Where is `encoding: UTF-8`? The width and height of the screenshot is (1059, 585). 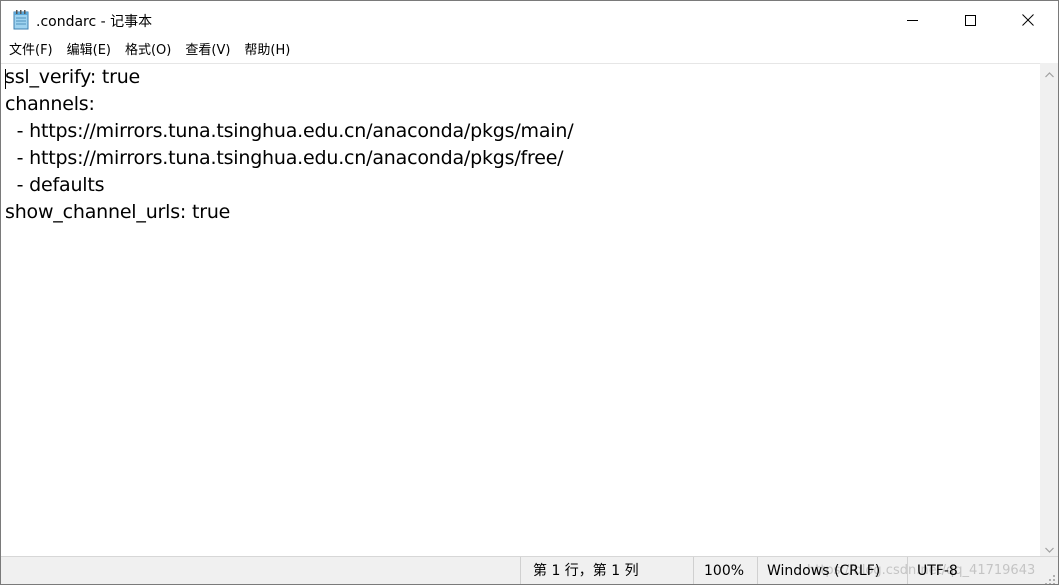
encoding: UTF-8 is located at coordinates (972, 570).